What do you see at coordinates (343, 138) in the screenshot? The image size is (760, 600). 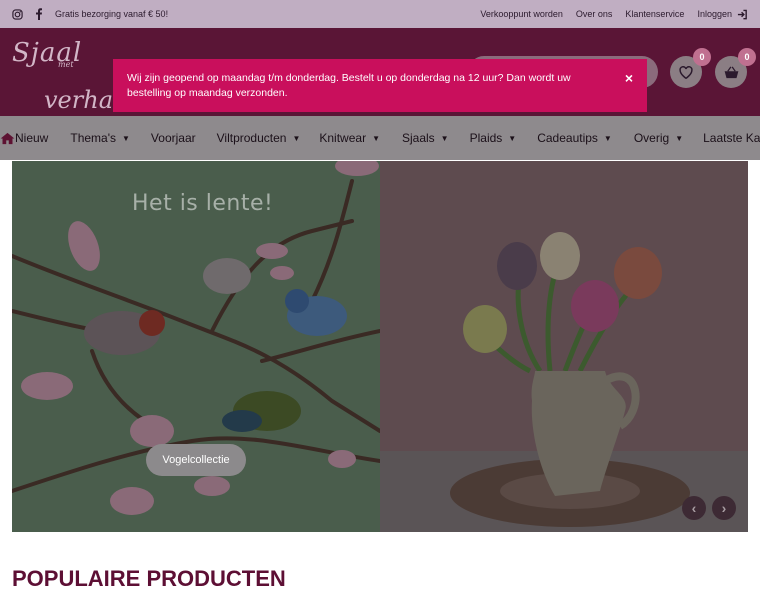 I see `nav-item-label: Knitwear` at bounding box center [343, 138].